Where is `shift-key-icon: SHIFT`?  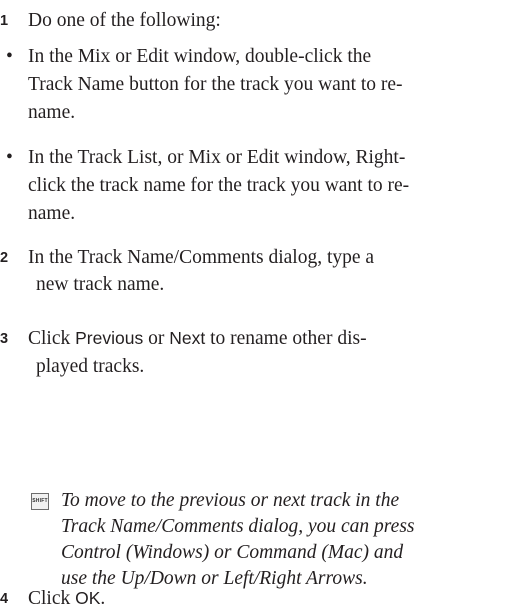
shift-key-icon: SHIFT is located at coordinates (40, 501).